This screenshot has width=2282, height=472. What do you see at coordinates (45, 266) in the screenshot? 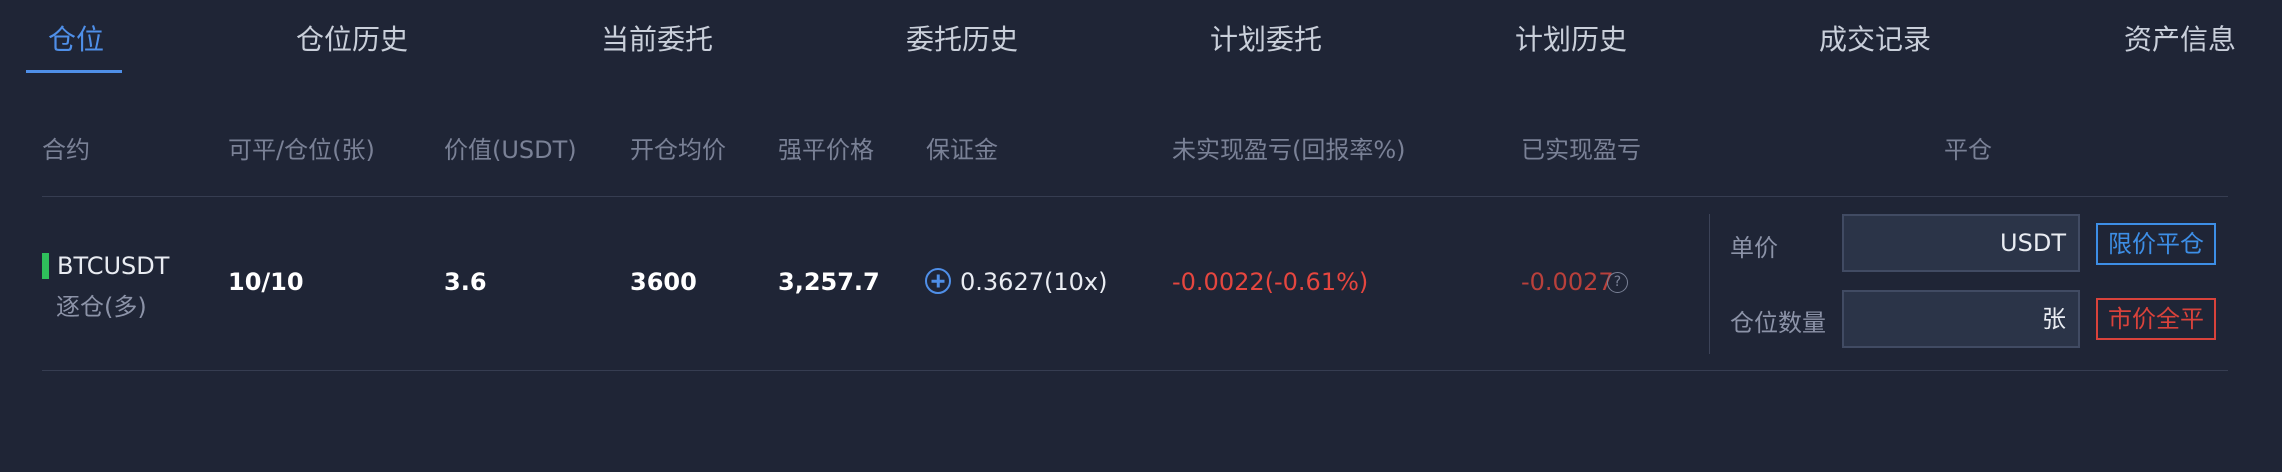
I see `long-indicator` at bounding box center [45, 266].